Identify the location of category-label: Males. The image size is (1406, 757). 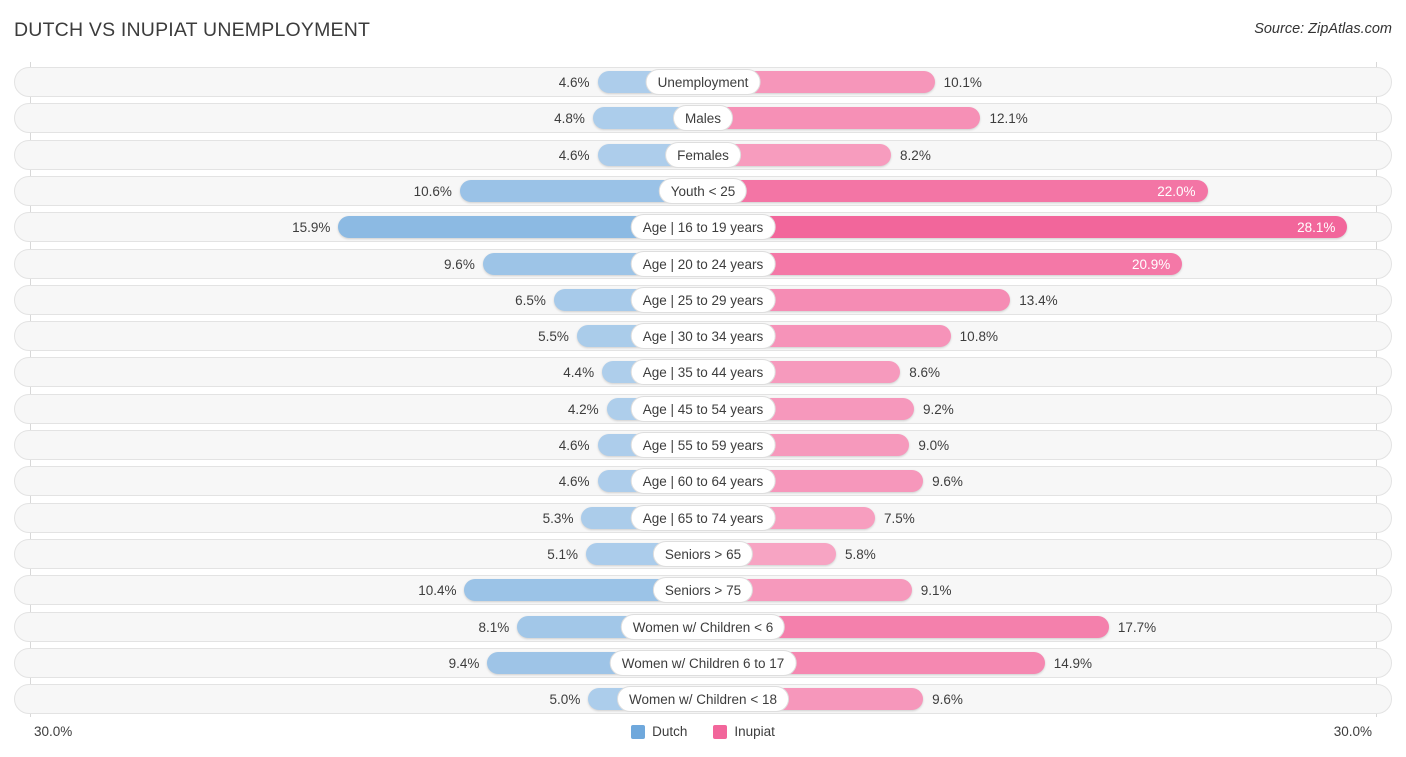
(703, 118).